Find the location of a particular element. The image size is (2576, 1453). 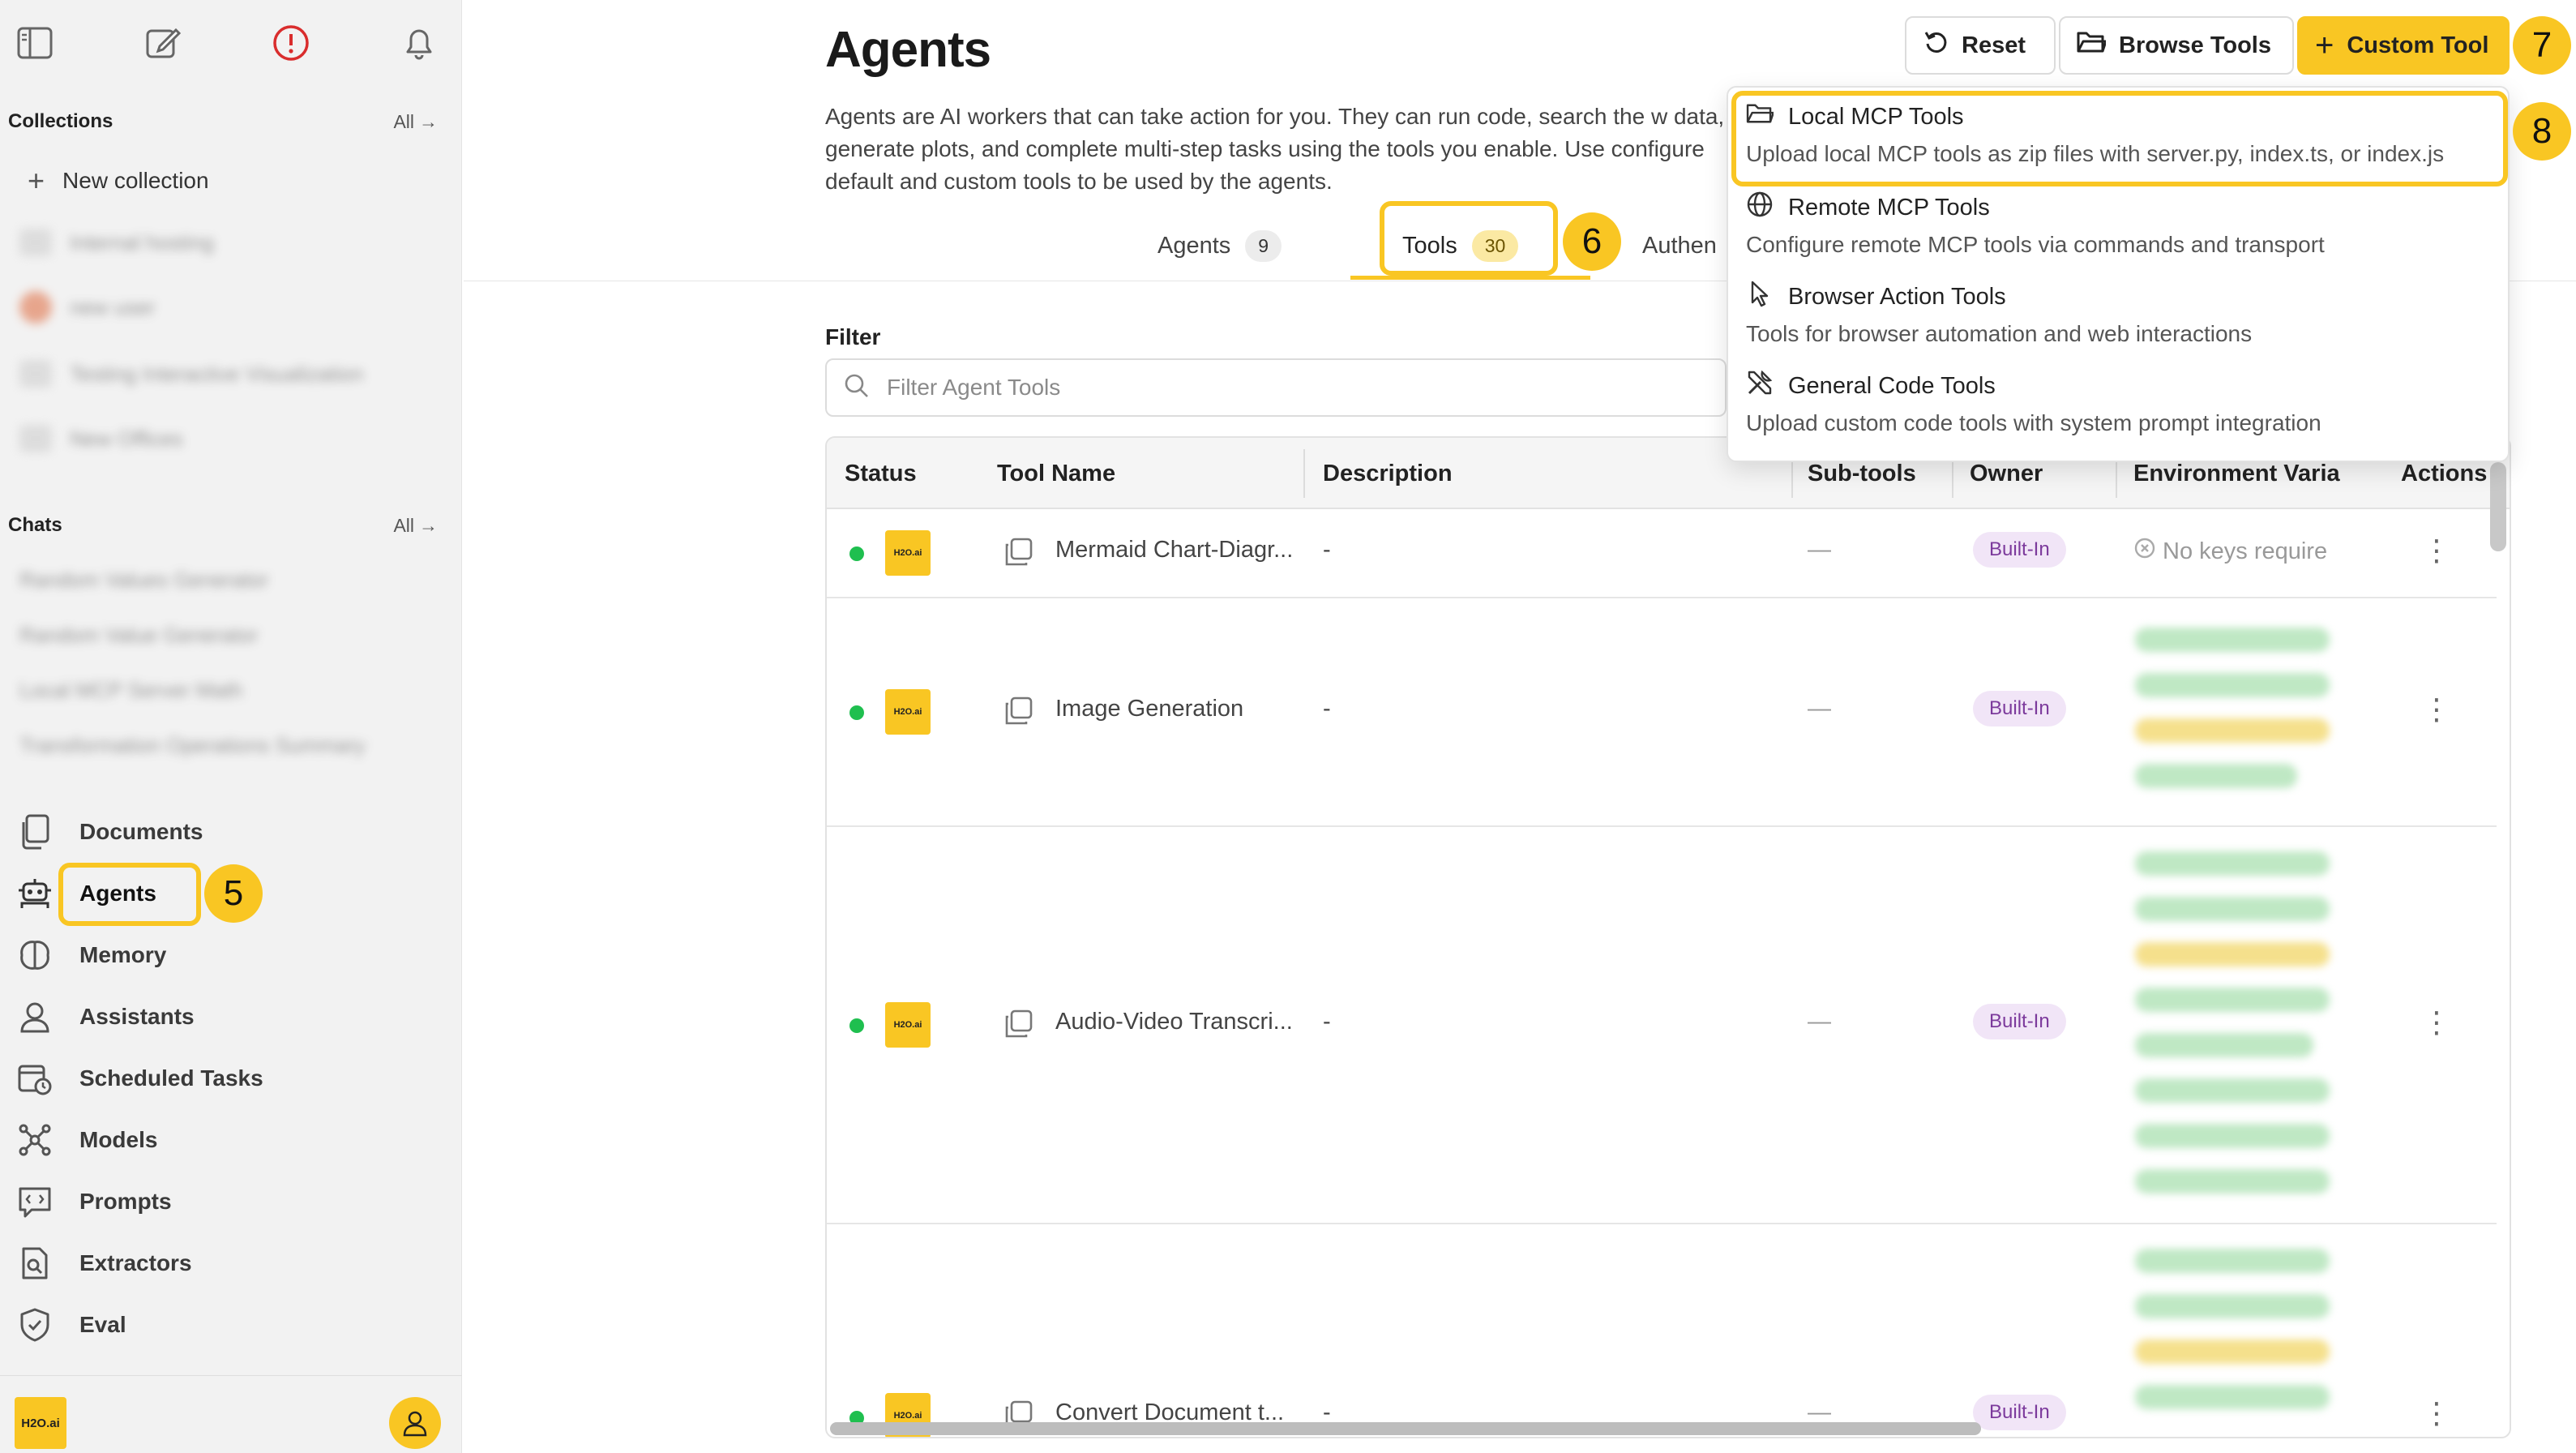

reset-button: Reset is located at coordinates (1980, 45).